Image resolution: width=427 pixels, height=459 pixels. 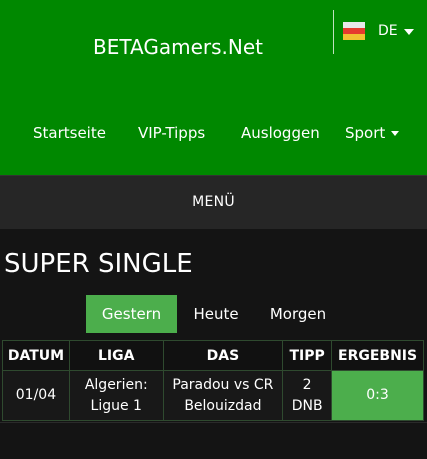 What do you see at coordinates (98, 264) in the screenshot?
I see `page-title: SUPER SINGLE` at bounding box center [98, 264].